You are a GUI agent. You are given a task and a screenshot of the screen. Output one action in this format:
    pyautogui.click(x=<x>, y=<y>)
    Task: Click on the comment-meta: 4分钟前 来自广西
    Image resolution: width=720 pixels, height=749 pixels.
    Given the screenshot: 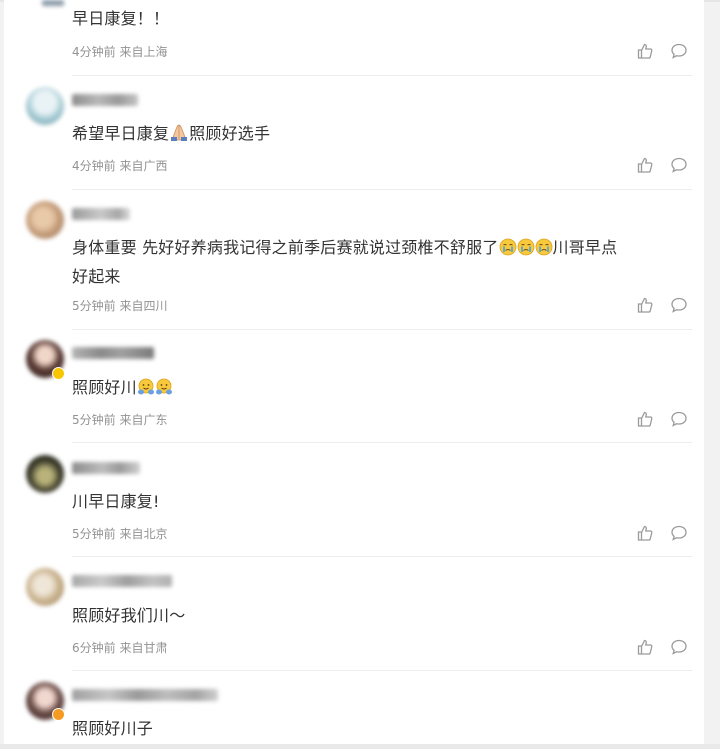 What is the action you would take?
    pyautogui.click(x=119, y=165)
    